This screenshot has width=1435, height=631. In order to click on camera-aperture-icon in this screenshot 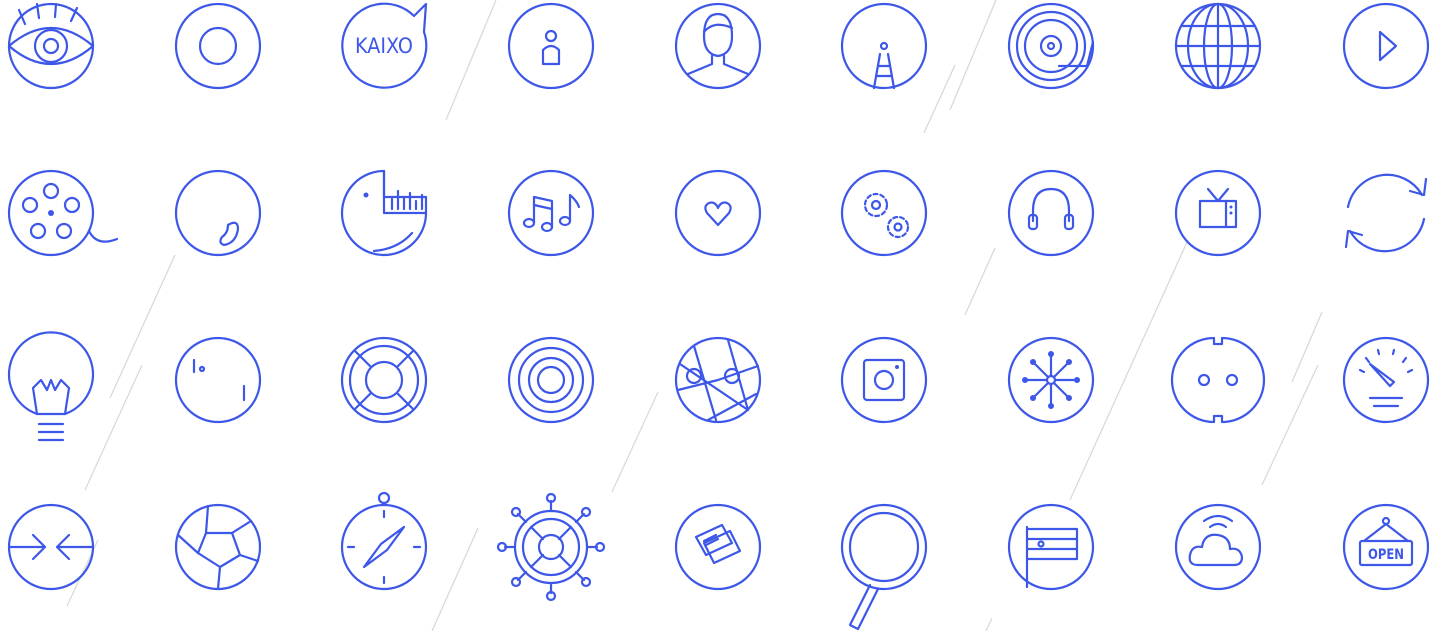, I will do `click(218, 547)`.